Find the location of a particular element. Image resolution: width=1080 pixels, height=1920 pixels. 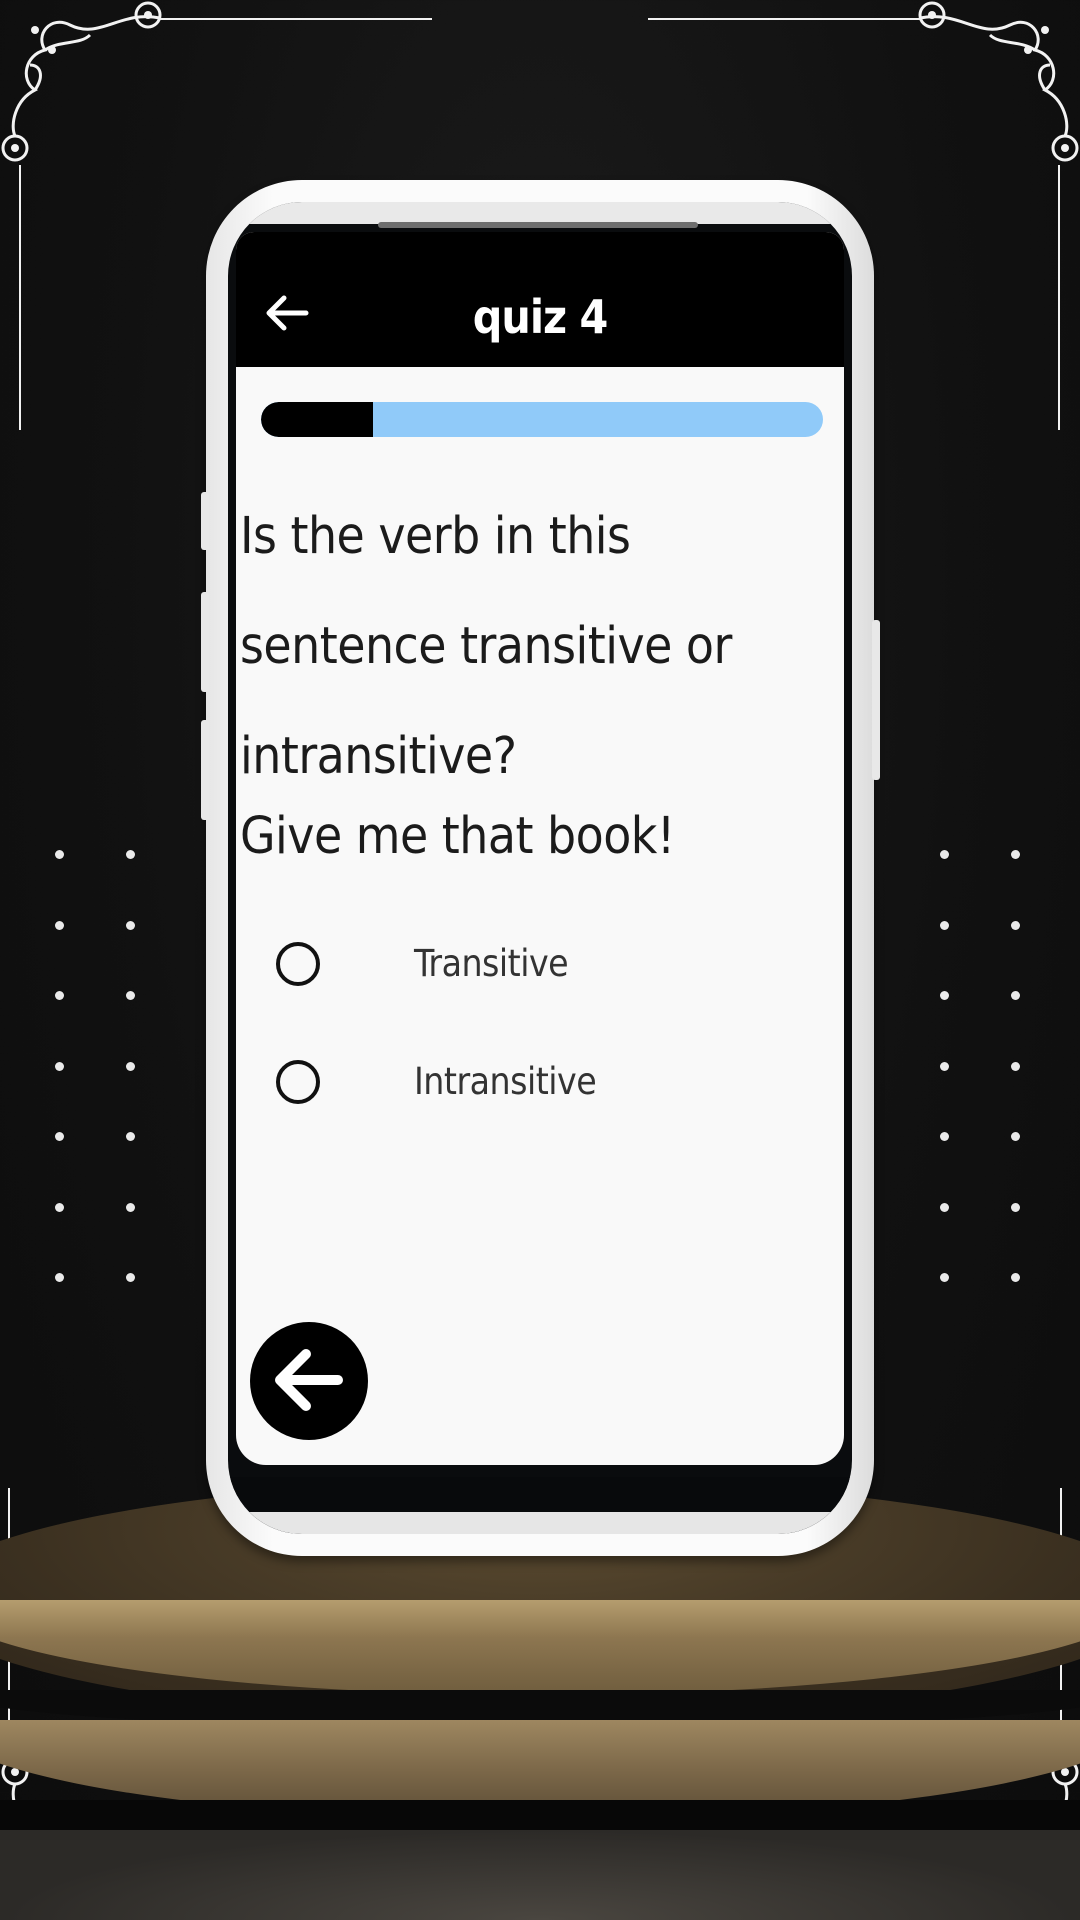

corner-ornament-top-left-icon is located at coordinates (81, 81).